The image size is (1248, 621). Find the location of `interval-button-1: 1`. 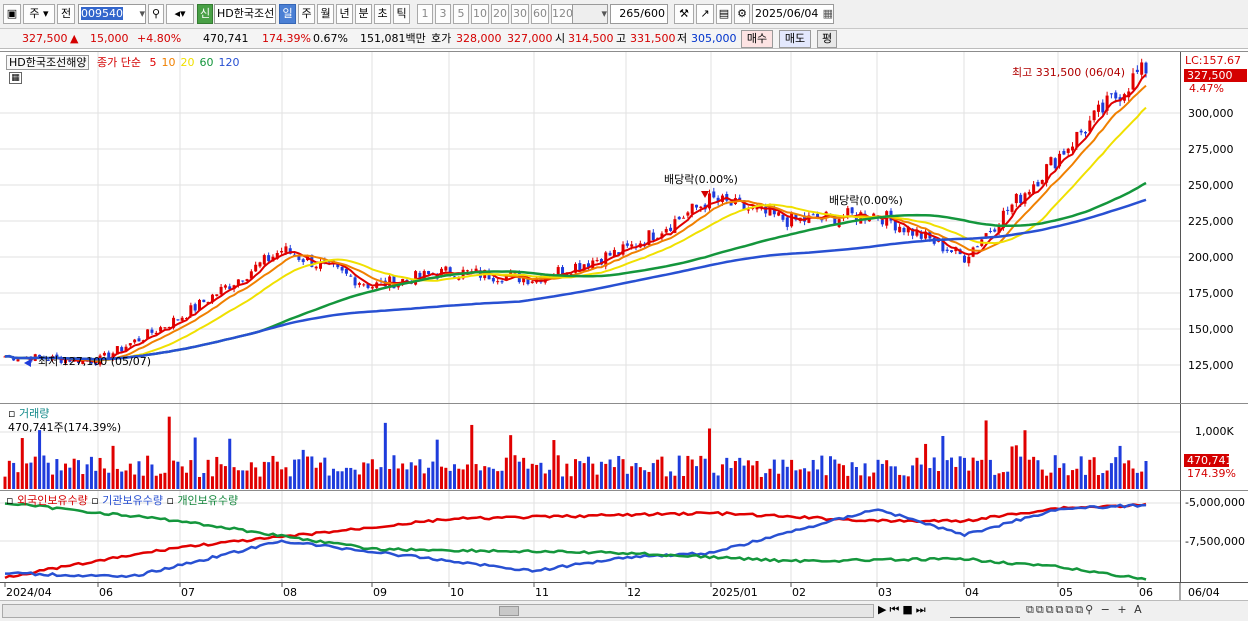

interval-button-1: 1 is located at coordinates (425, 14).